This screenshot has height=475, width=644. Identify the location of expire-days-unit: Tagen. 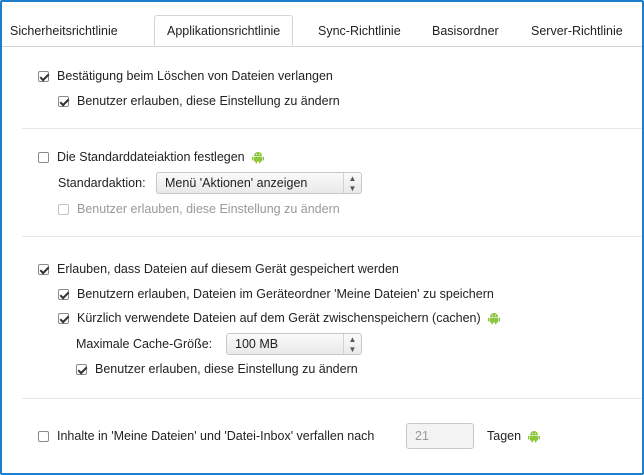
(504, 436).